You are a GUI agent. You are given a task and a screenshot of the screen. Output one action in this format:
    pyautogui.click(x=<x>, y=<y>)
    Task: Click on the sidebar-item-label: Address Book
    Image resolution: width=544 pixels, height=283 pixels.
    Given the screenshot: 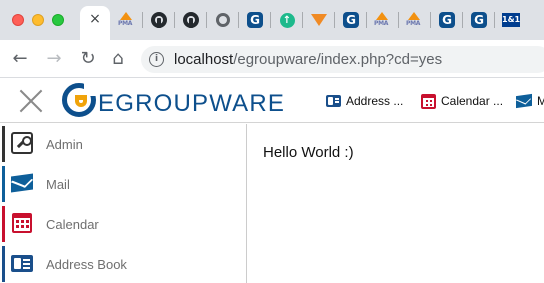 What is the action you would take?
    pyautogui.click(x=86, y=264)
    